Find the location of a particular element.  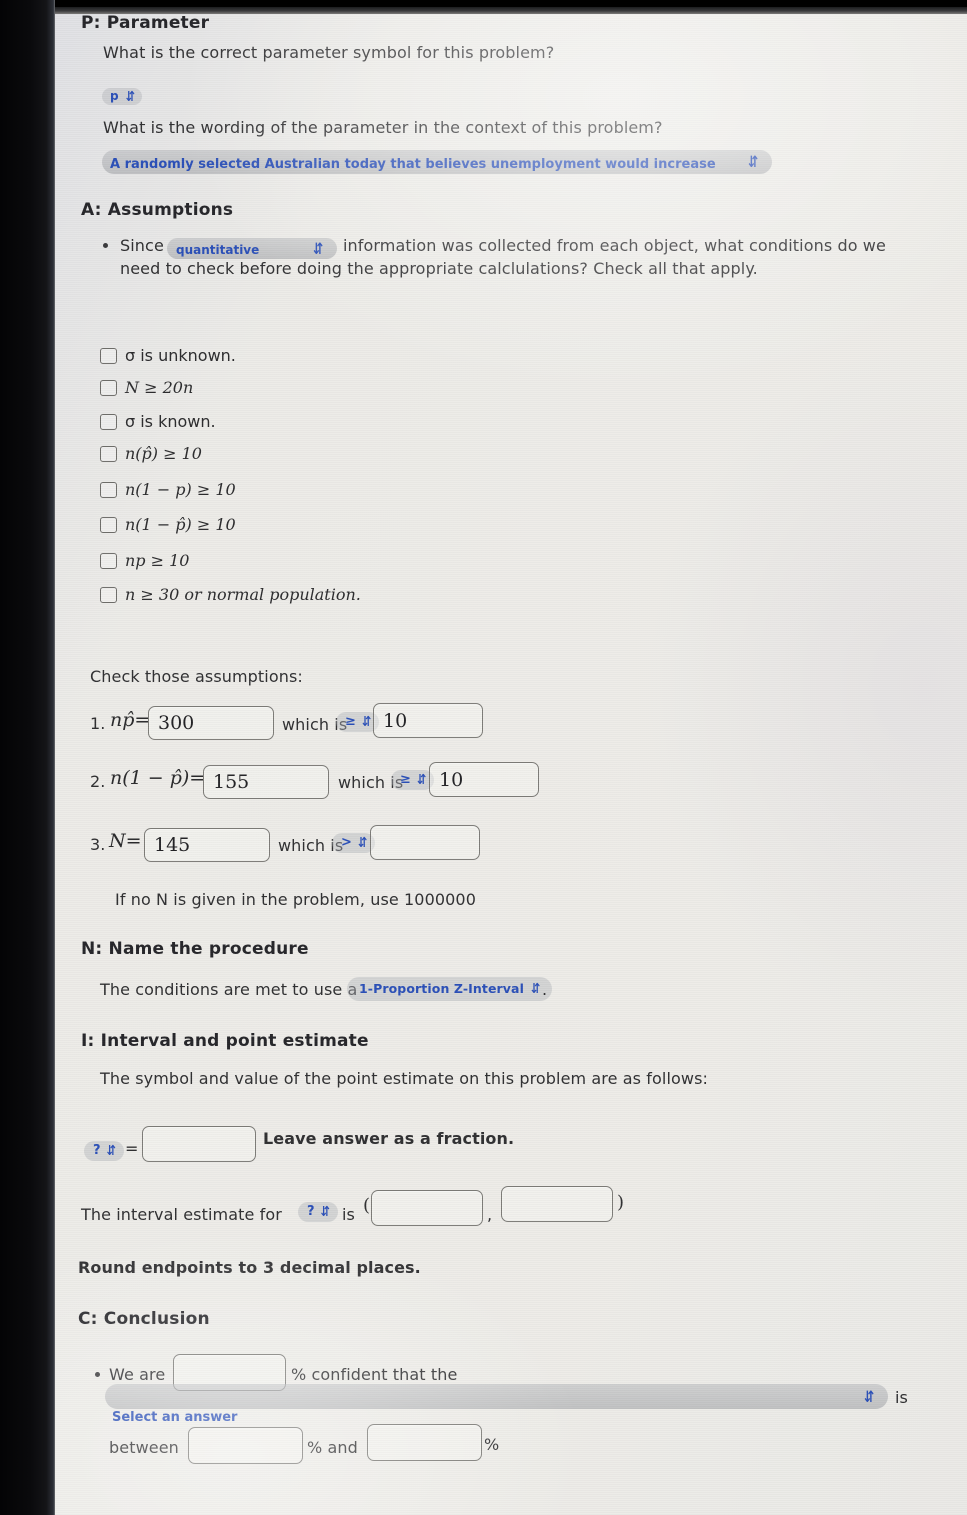

conclusion-upper-input is located at coordinates (424, 1442).